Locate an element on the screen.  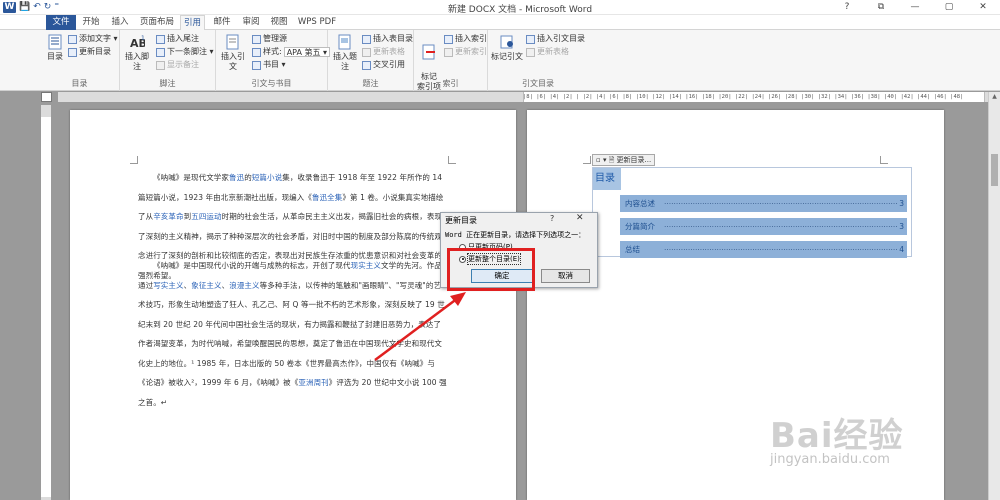
insert-index-label: 插入索引 is located at coordinates (471, 38).